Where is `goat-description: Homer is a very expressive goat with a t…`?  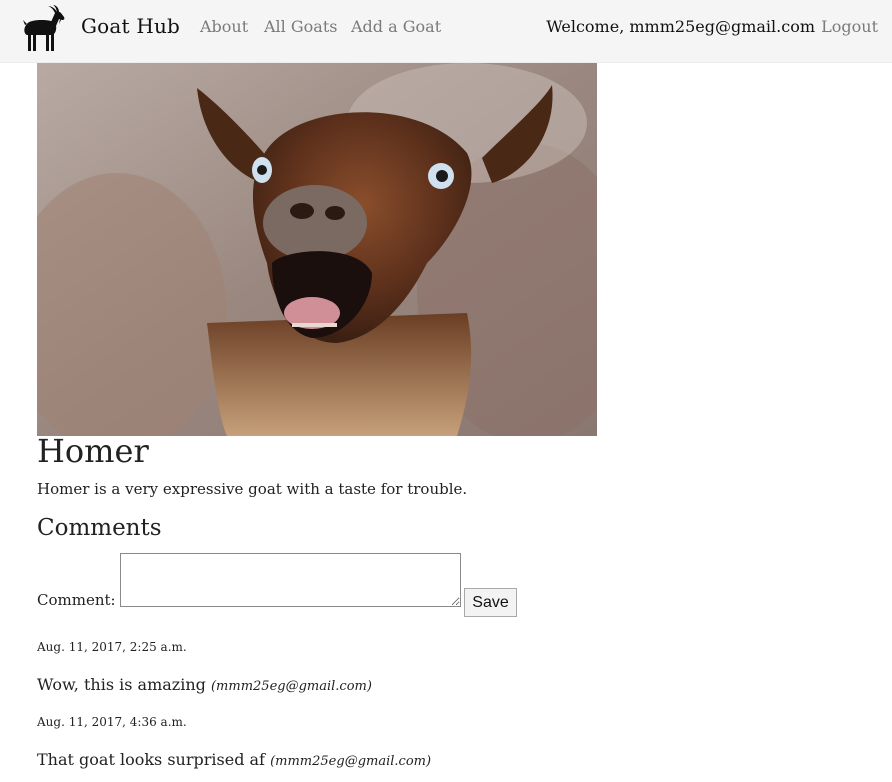
goat-description: Homer is a very expressive goat with a t… is located at coordinates (252, 489).